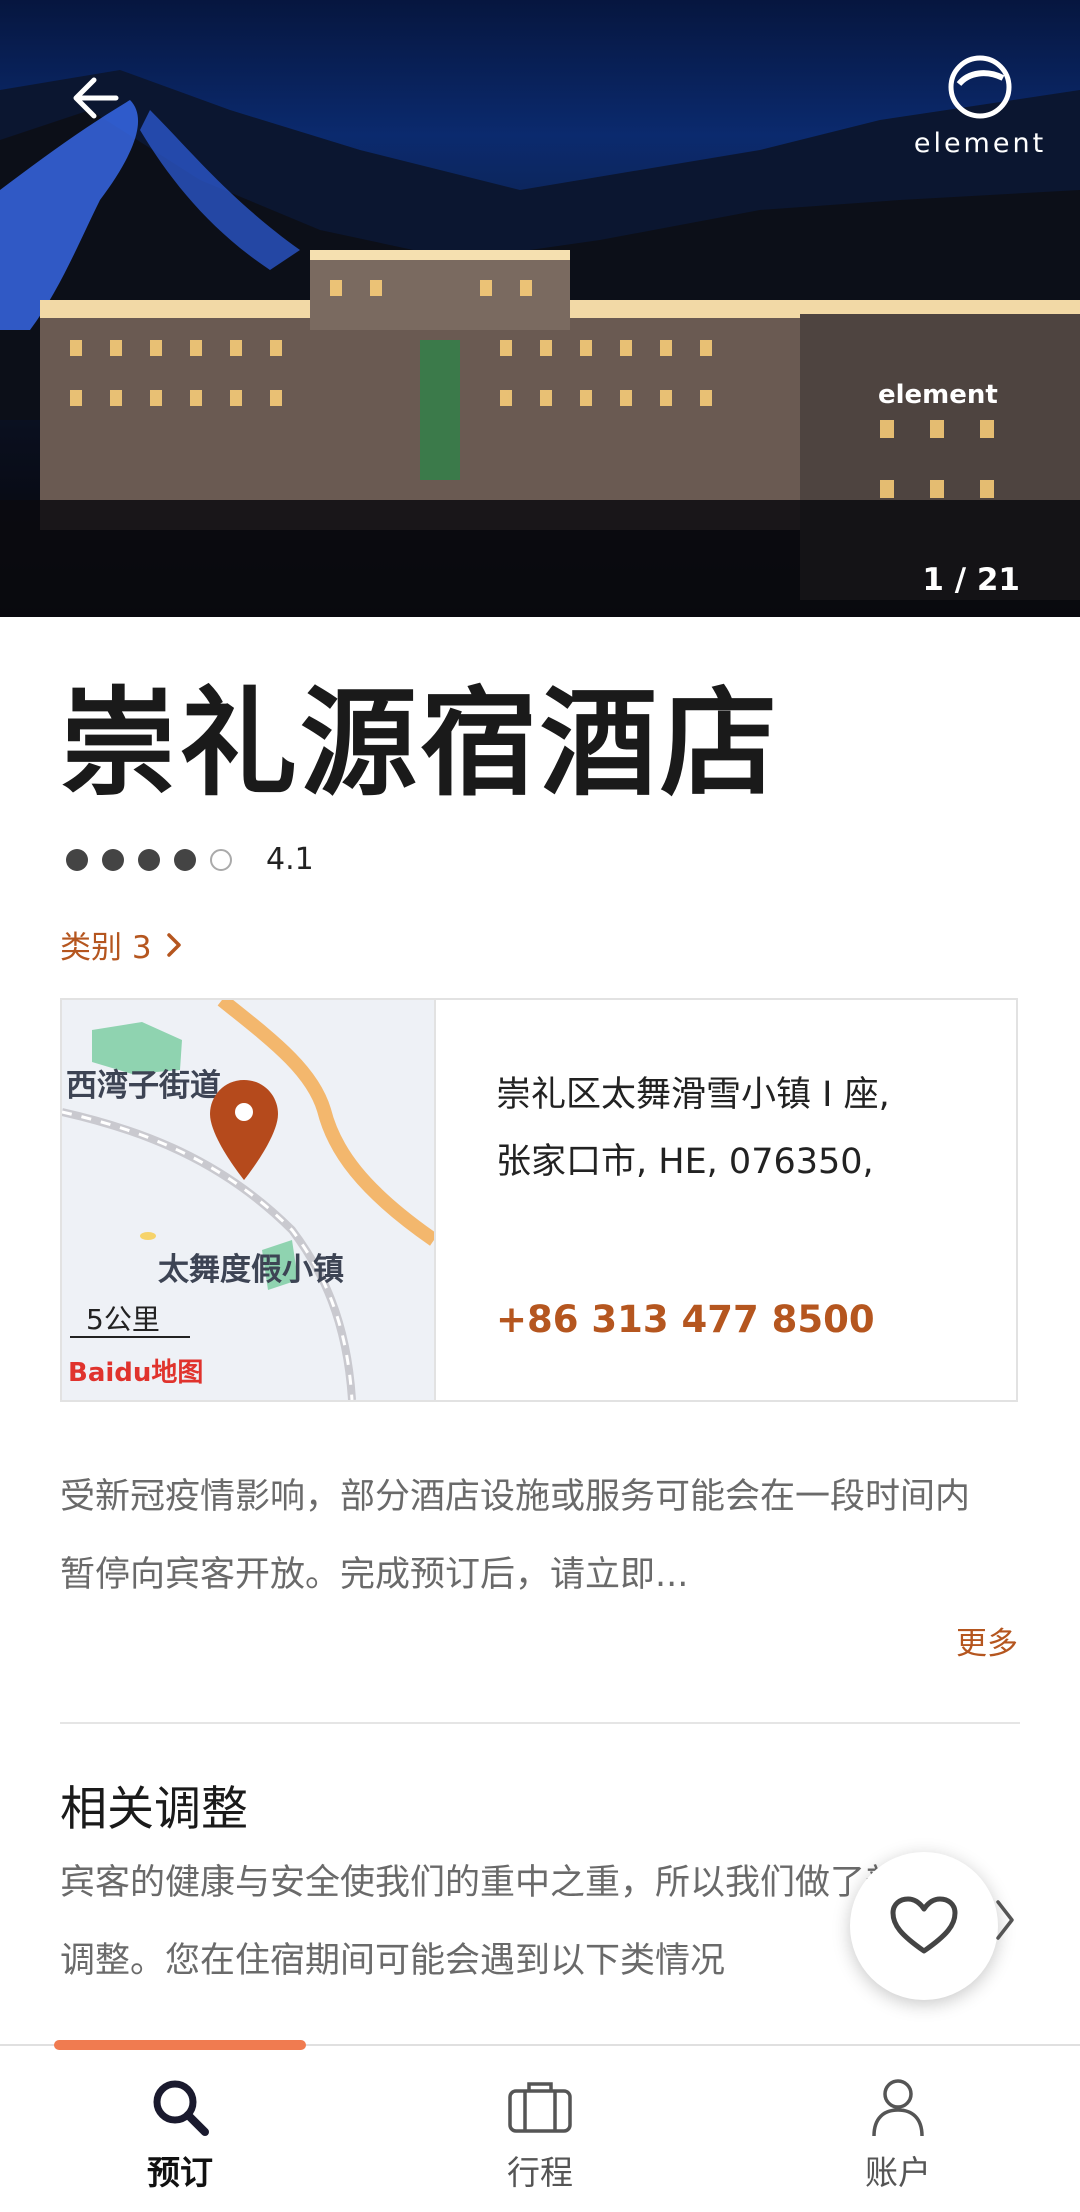 The width and height of the screenshot is (1080, 2212). What do you see at coordinates (540, 2172) in the screenshot?
I see `nav-label-trips: 行程` at bounding box center [540, 2172].